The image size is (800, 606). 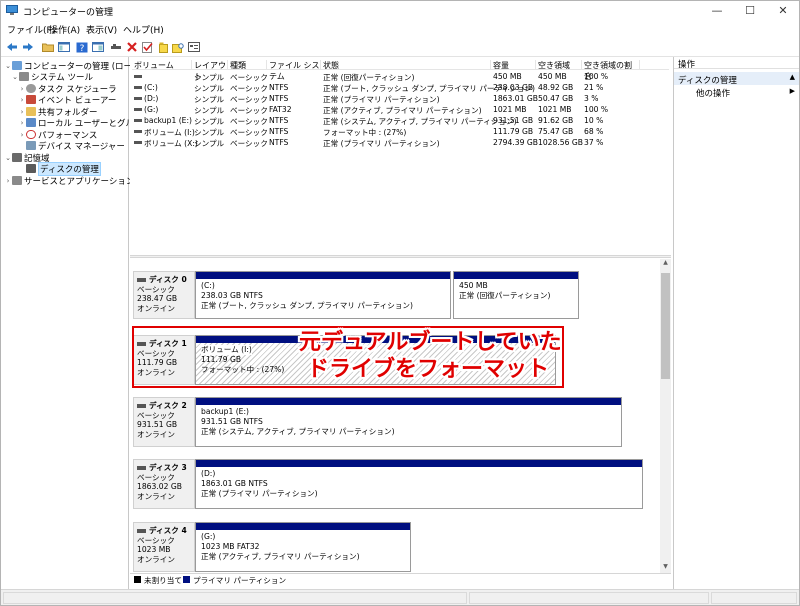 What do you see at coordinates (143, 29) in the screenshot?
I see `menu-help: ヘルプ(H)` at bounding box center [143, 29].